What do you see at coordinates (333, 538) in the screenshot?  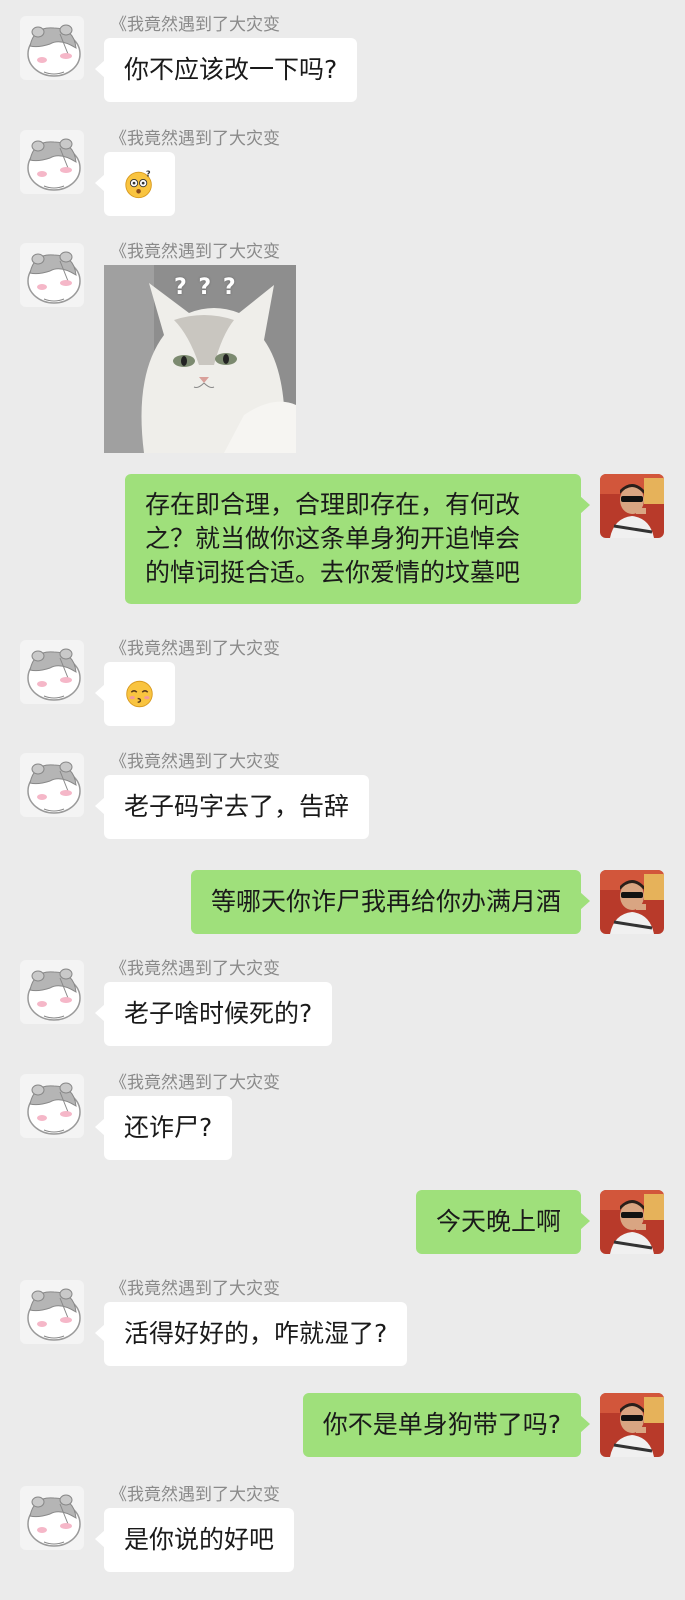 I see `message-line: 之？就当做你这条单身狗开追悼会` at bounding box center [333, 538].